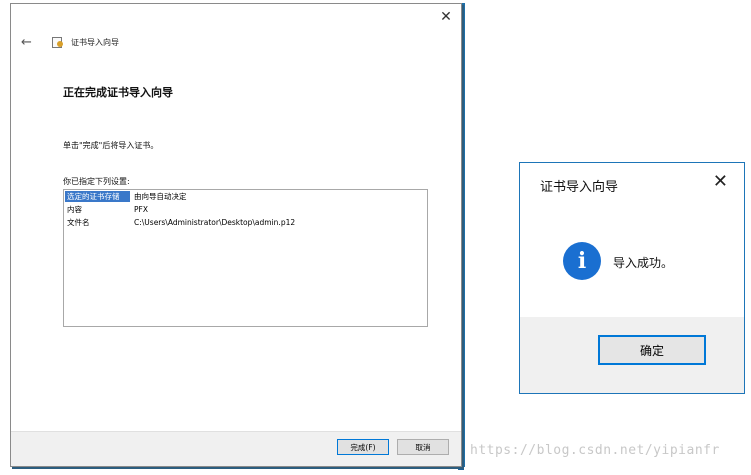 Image resolution: width=751 pixels, height=475 pixels. Describe the element at coordinates (111, 145) in the screenshot. I see `instruction-text: 单击"完成"后将导入证书。` at that location.